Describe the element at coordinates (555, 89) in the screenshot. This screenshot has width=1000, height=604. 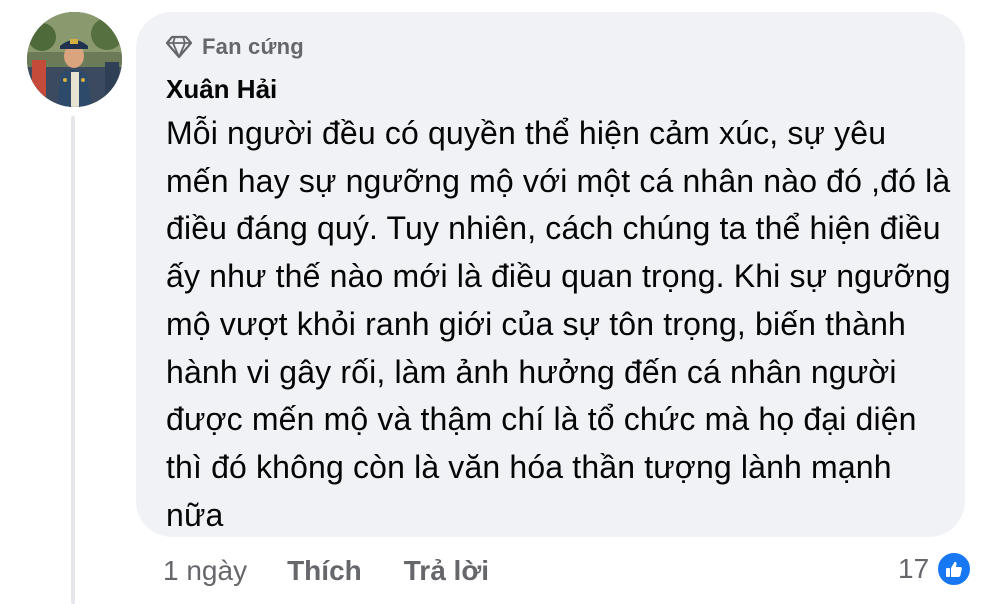
I see `author-name: Xuân Hải` at that location.